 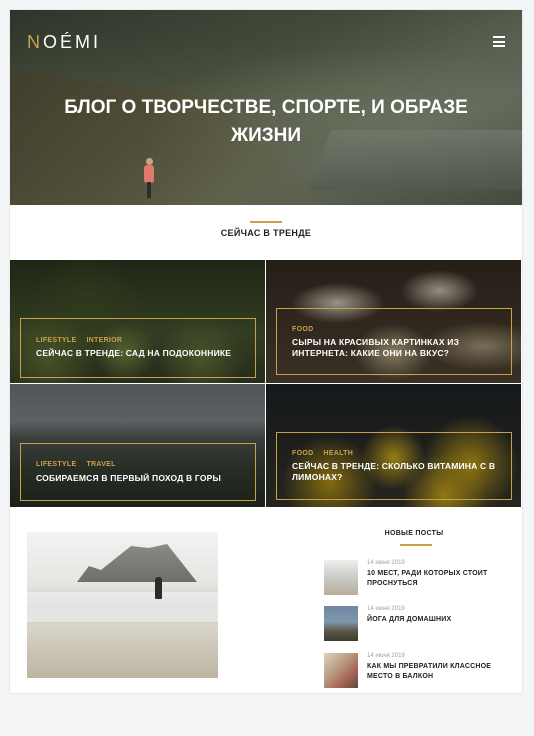 What do you see at coordinates (266, 222) in the screenshot?
I see `trending-divider` at bounding box center [266, 222].